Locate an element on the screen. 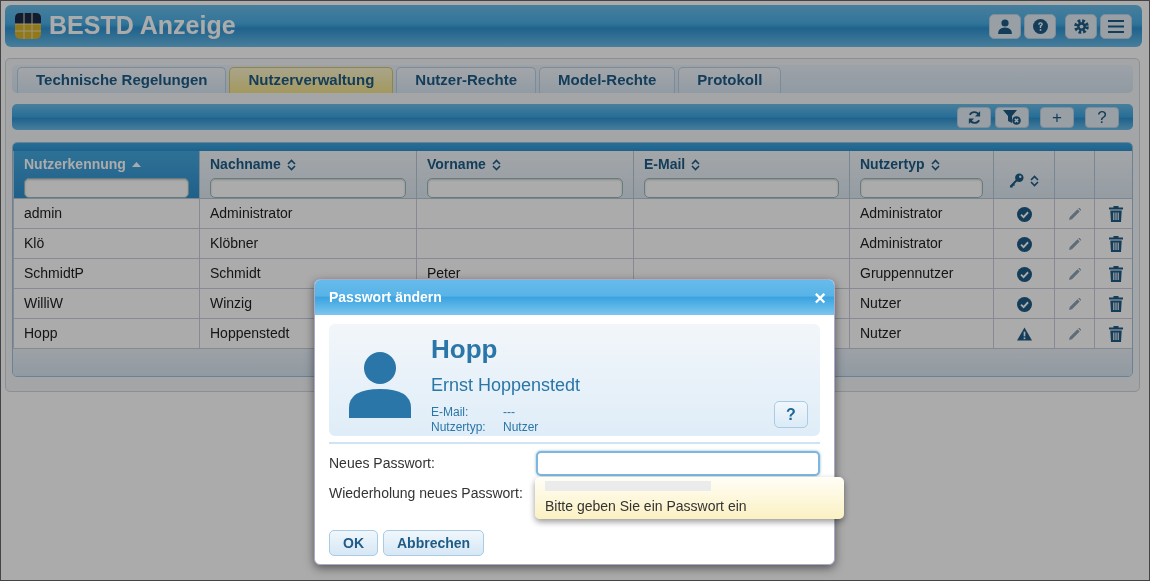  tooltip-text: Bitte geben Sie ein Passwort ein is located at coordinates (646, 506).